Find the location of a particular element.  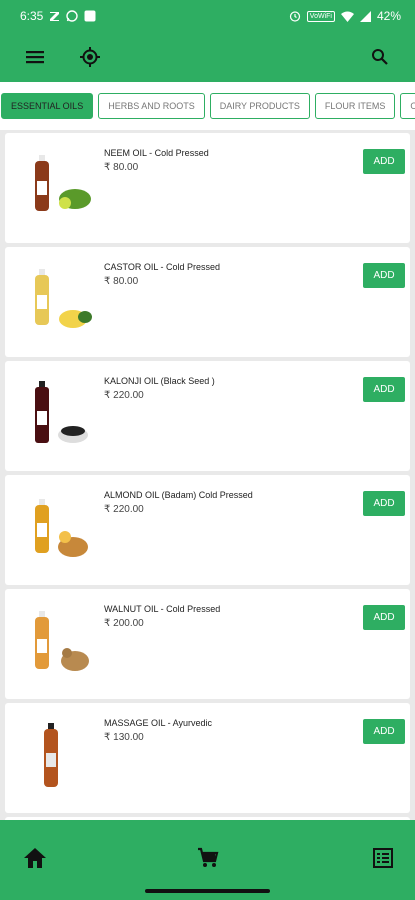

cart-icon is located at coordinates (208, 857).